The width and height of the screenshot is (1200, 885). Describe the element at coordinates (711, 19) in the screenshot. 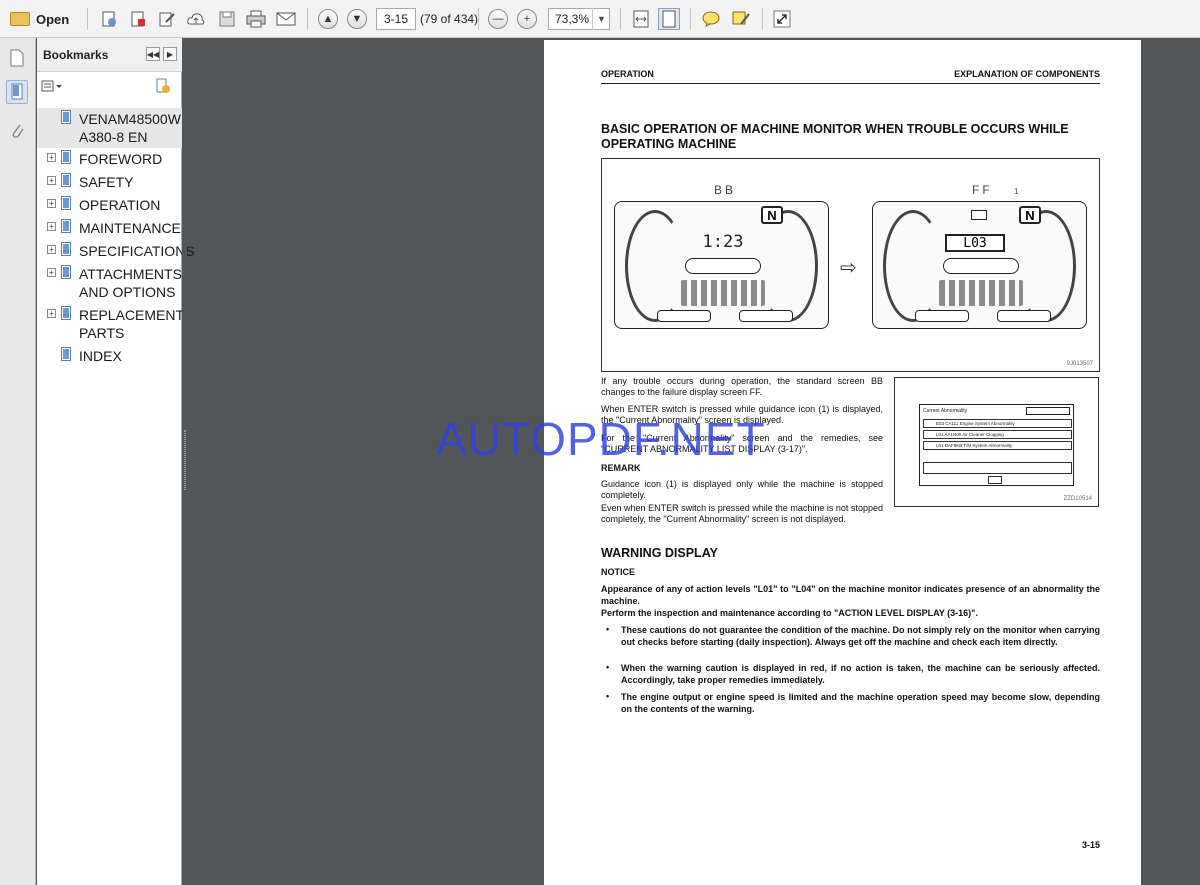

I see `comment-icon` at that location.